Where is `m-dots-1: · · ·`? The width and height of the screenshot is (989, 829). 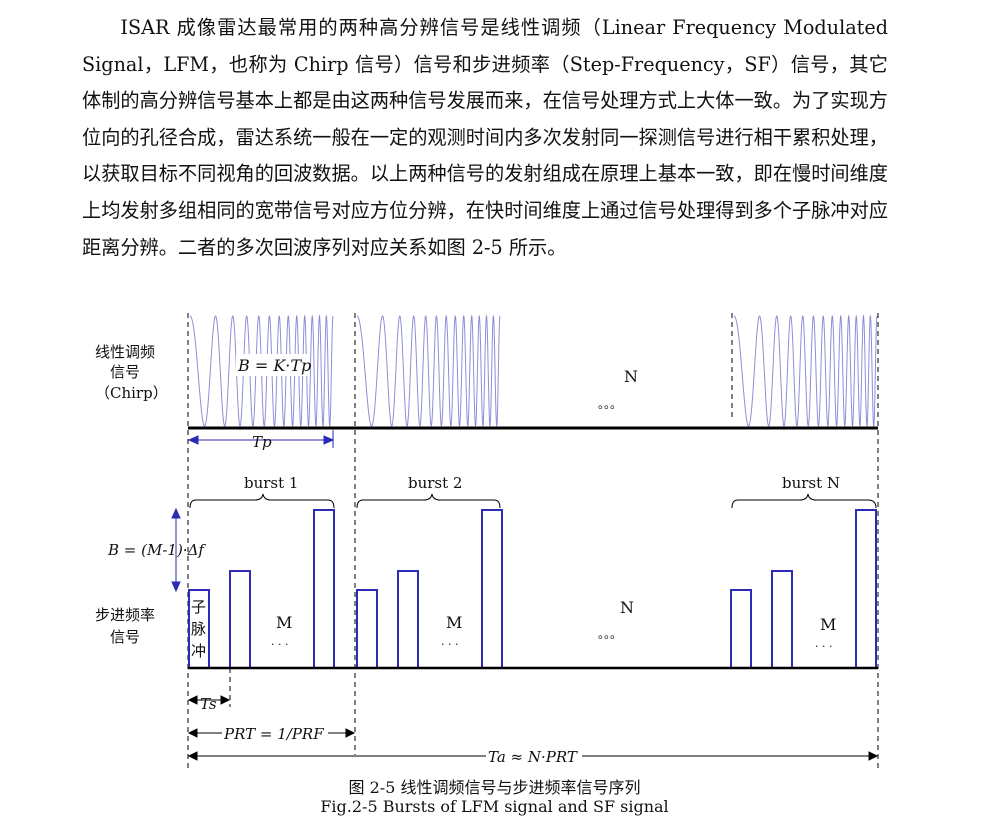 m-dots-1: · · · is located at coordinates (279, 644).